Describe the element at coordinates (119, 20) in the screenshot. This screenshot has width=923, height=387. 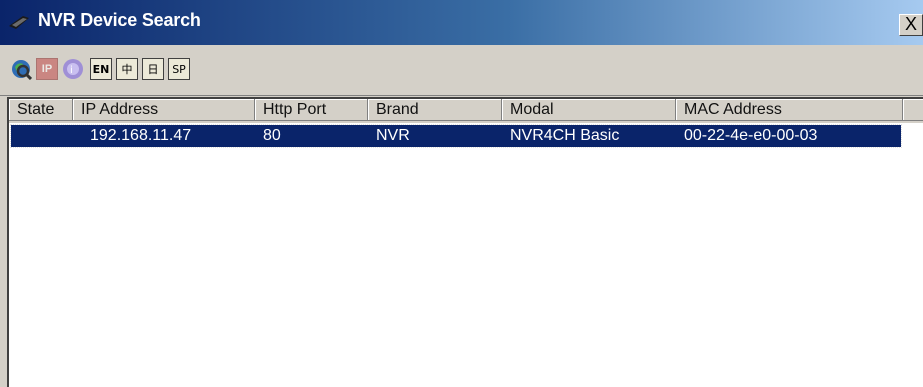
I see `window-title: NVR Device Search` at that location.